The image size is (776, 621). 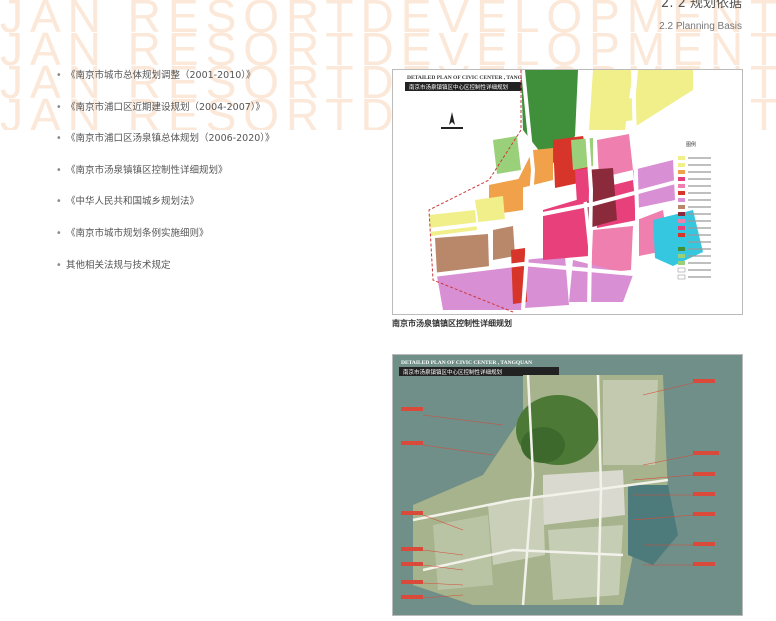 I want to click on list-item: • 《南京市城市总体规划调整（2001-2010）》, so click(x=165, y=84).